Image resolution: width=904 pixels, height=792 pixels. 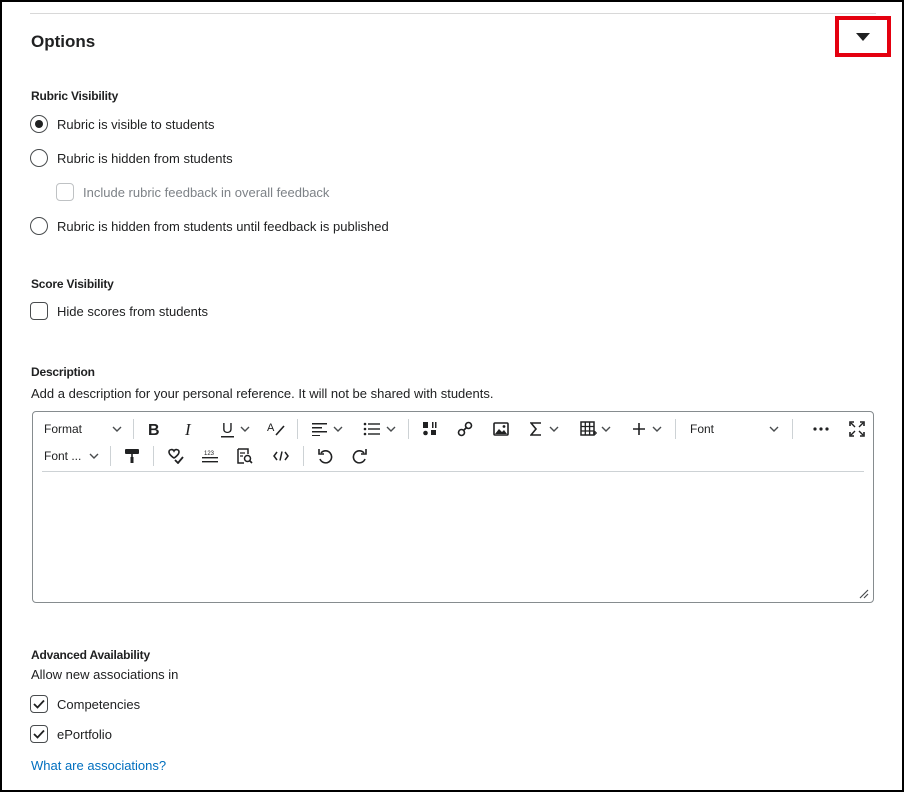 I want to click on word-count-button: 123, so click(x=210, y=456).